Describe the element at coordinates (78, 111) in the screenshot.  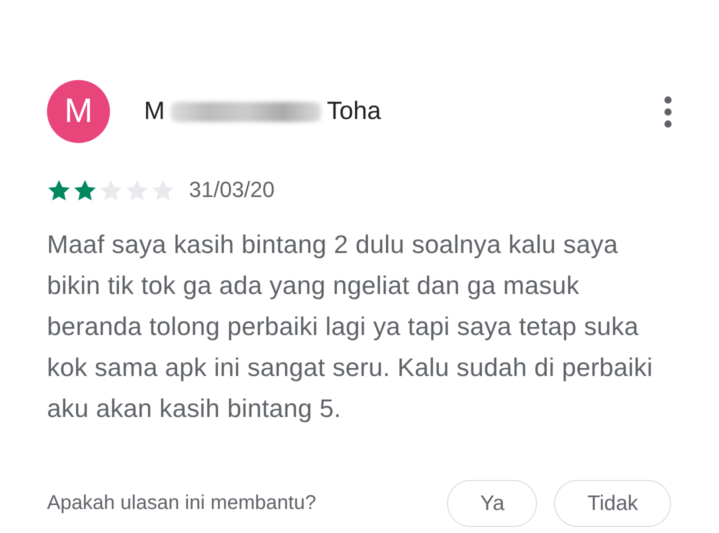
I see `avatar: M` at that location.